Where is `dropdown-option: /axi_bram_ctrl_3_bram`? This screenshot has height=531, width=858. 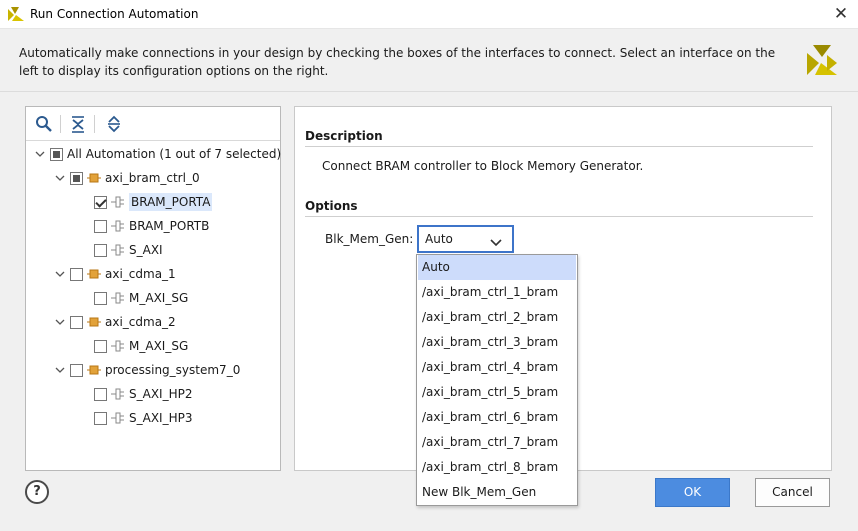 dropdown-option: /axi_bram_ctrl_3_bram is located at coordinates (497, 342).